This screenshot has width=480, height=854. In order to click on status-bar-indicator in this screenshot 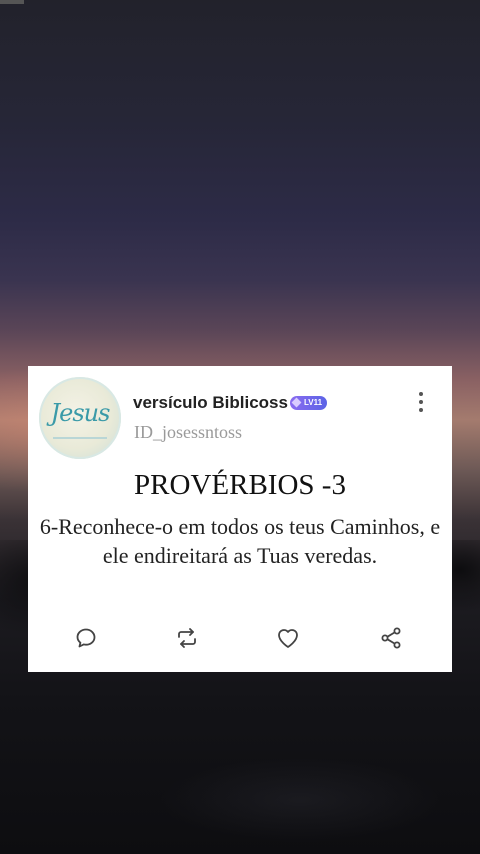, I will do `click(12, 2)`.